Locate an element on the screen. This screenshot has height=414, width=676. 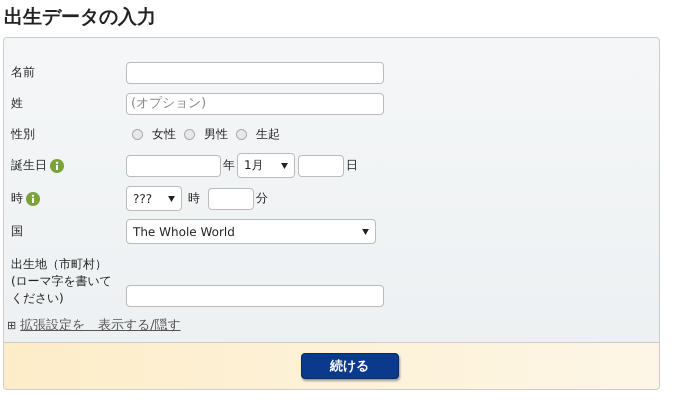
page-title: 出生データの入力 is located at coordinates (80, 17).